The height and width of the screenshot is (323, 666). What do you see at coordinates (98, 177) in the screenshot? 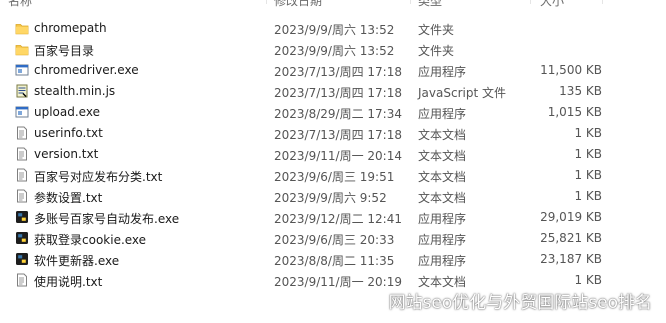
I see `file-name: 百家号对应发布分类.txt` at bounding box center [98, 177].